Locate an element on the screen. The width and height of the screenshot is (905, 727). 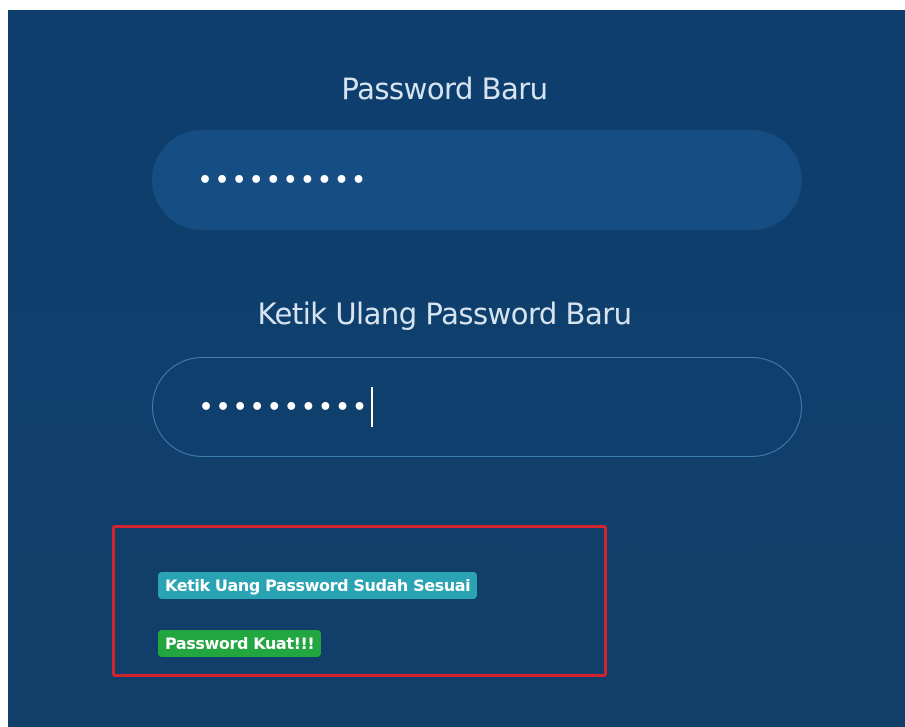
new-password-masked-value: •••••••••• is located at coordinates (283, 180).